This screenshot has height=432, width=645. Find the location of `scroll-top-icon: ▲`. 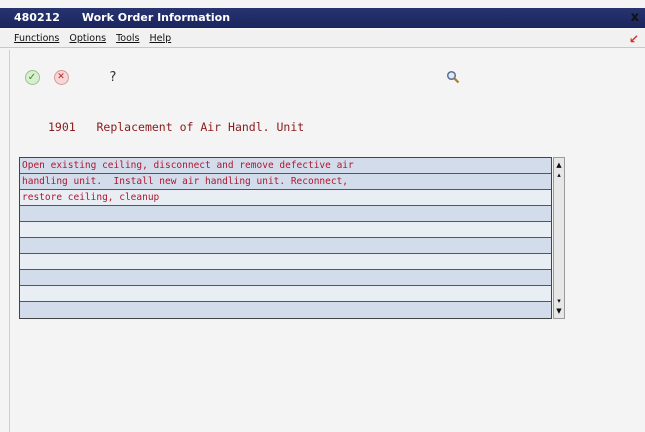

scroll-top-icon: ▲ is located at coordinates (559, 165).